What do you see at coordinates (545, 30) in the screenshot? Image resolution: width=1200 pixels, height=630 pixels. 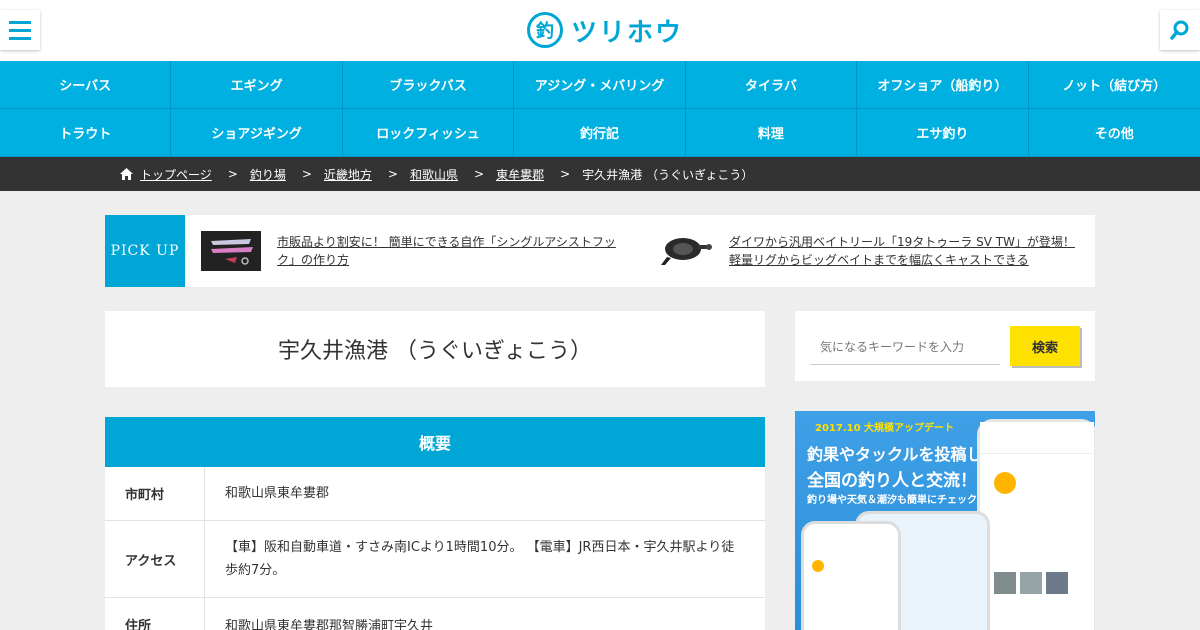 I see `logo-mark: 釣` at bounding box center [545, 30].